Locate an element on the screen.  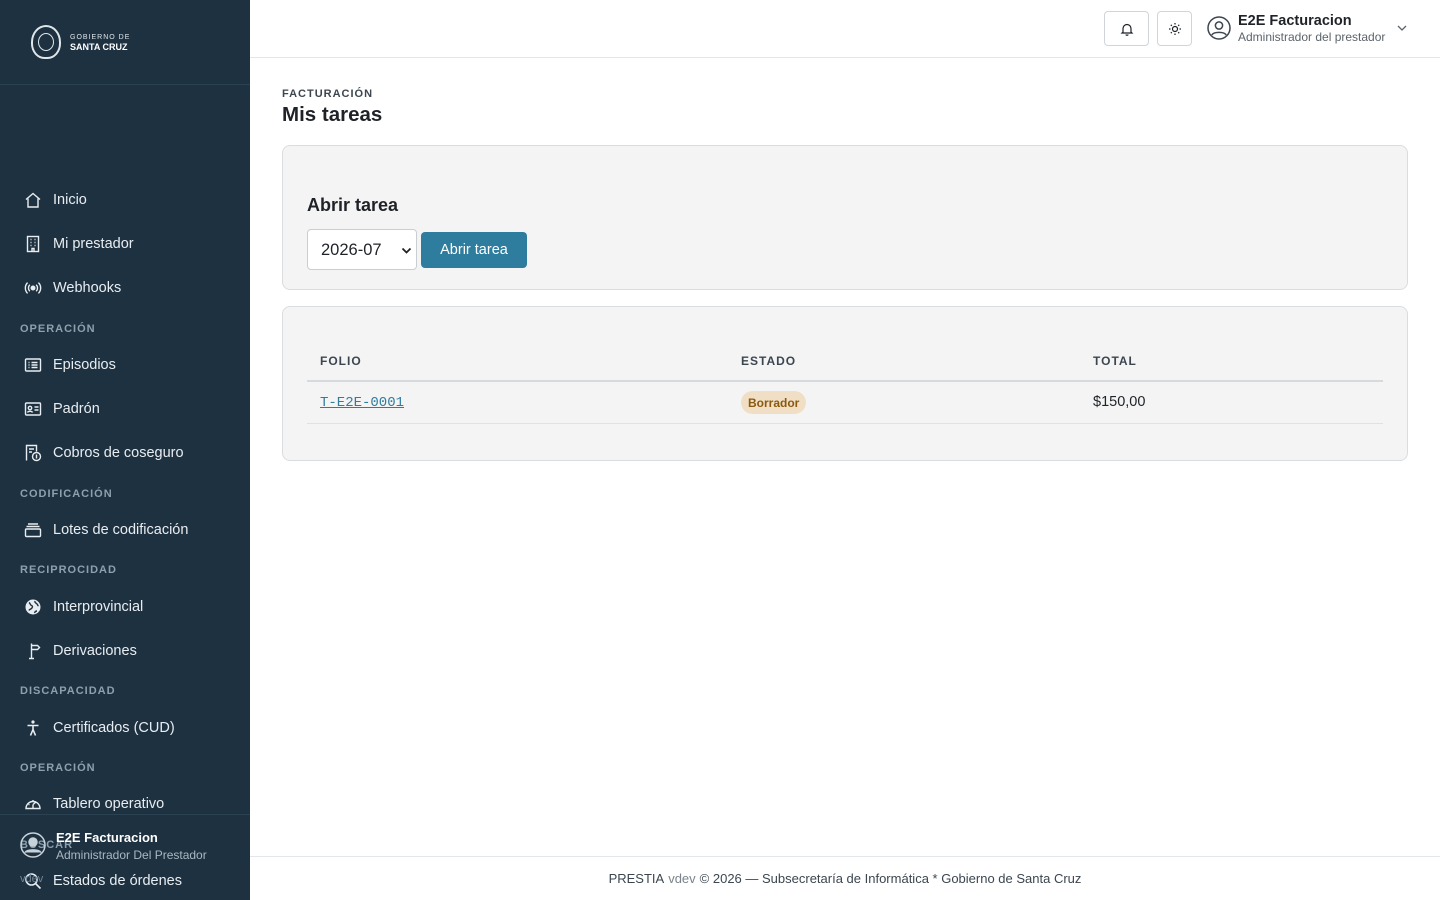
section-discapacidad: DISCAPACIDAD is located at coordinates (68, 691).